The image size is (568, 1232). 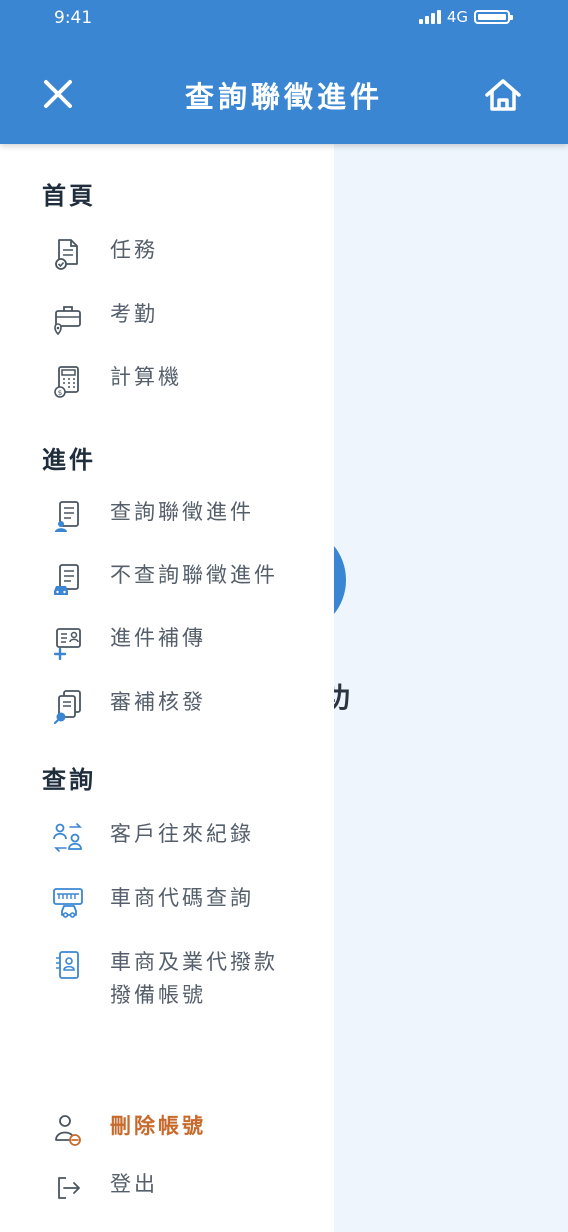 I want to click on network-label: 4G, so click(x=457, y=17).